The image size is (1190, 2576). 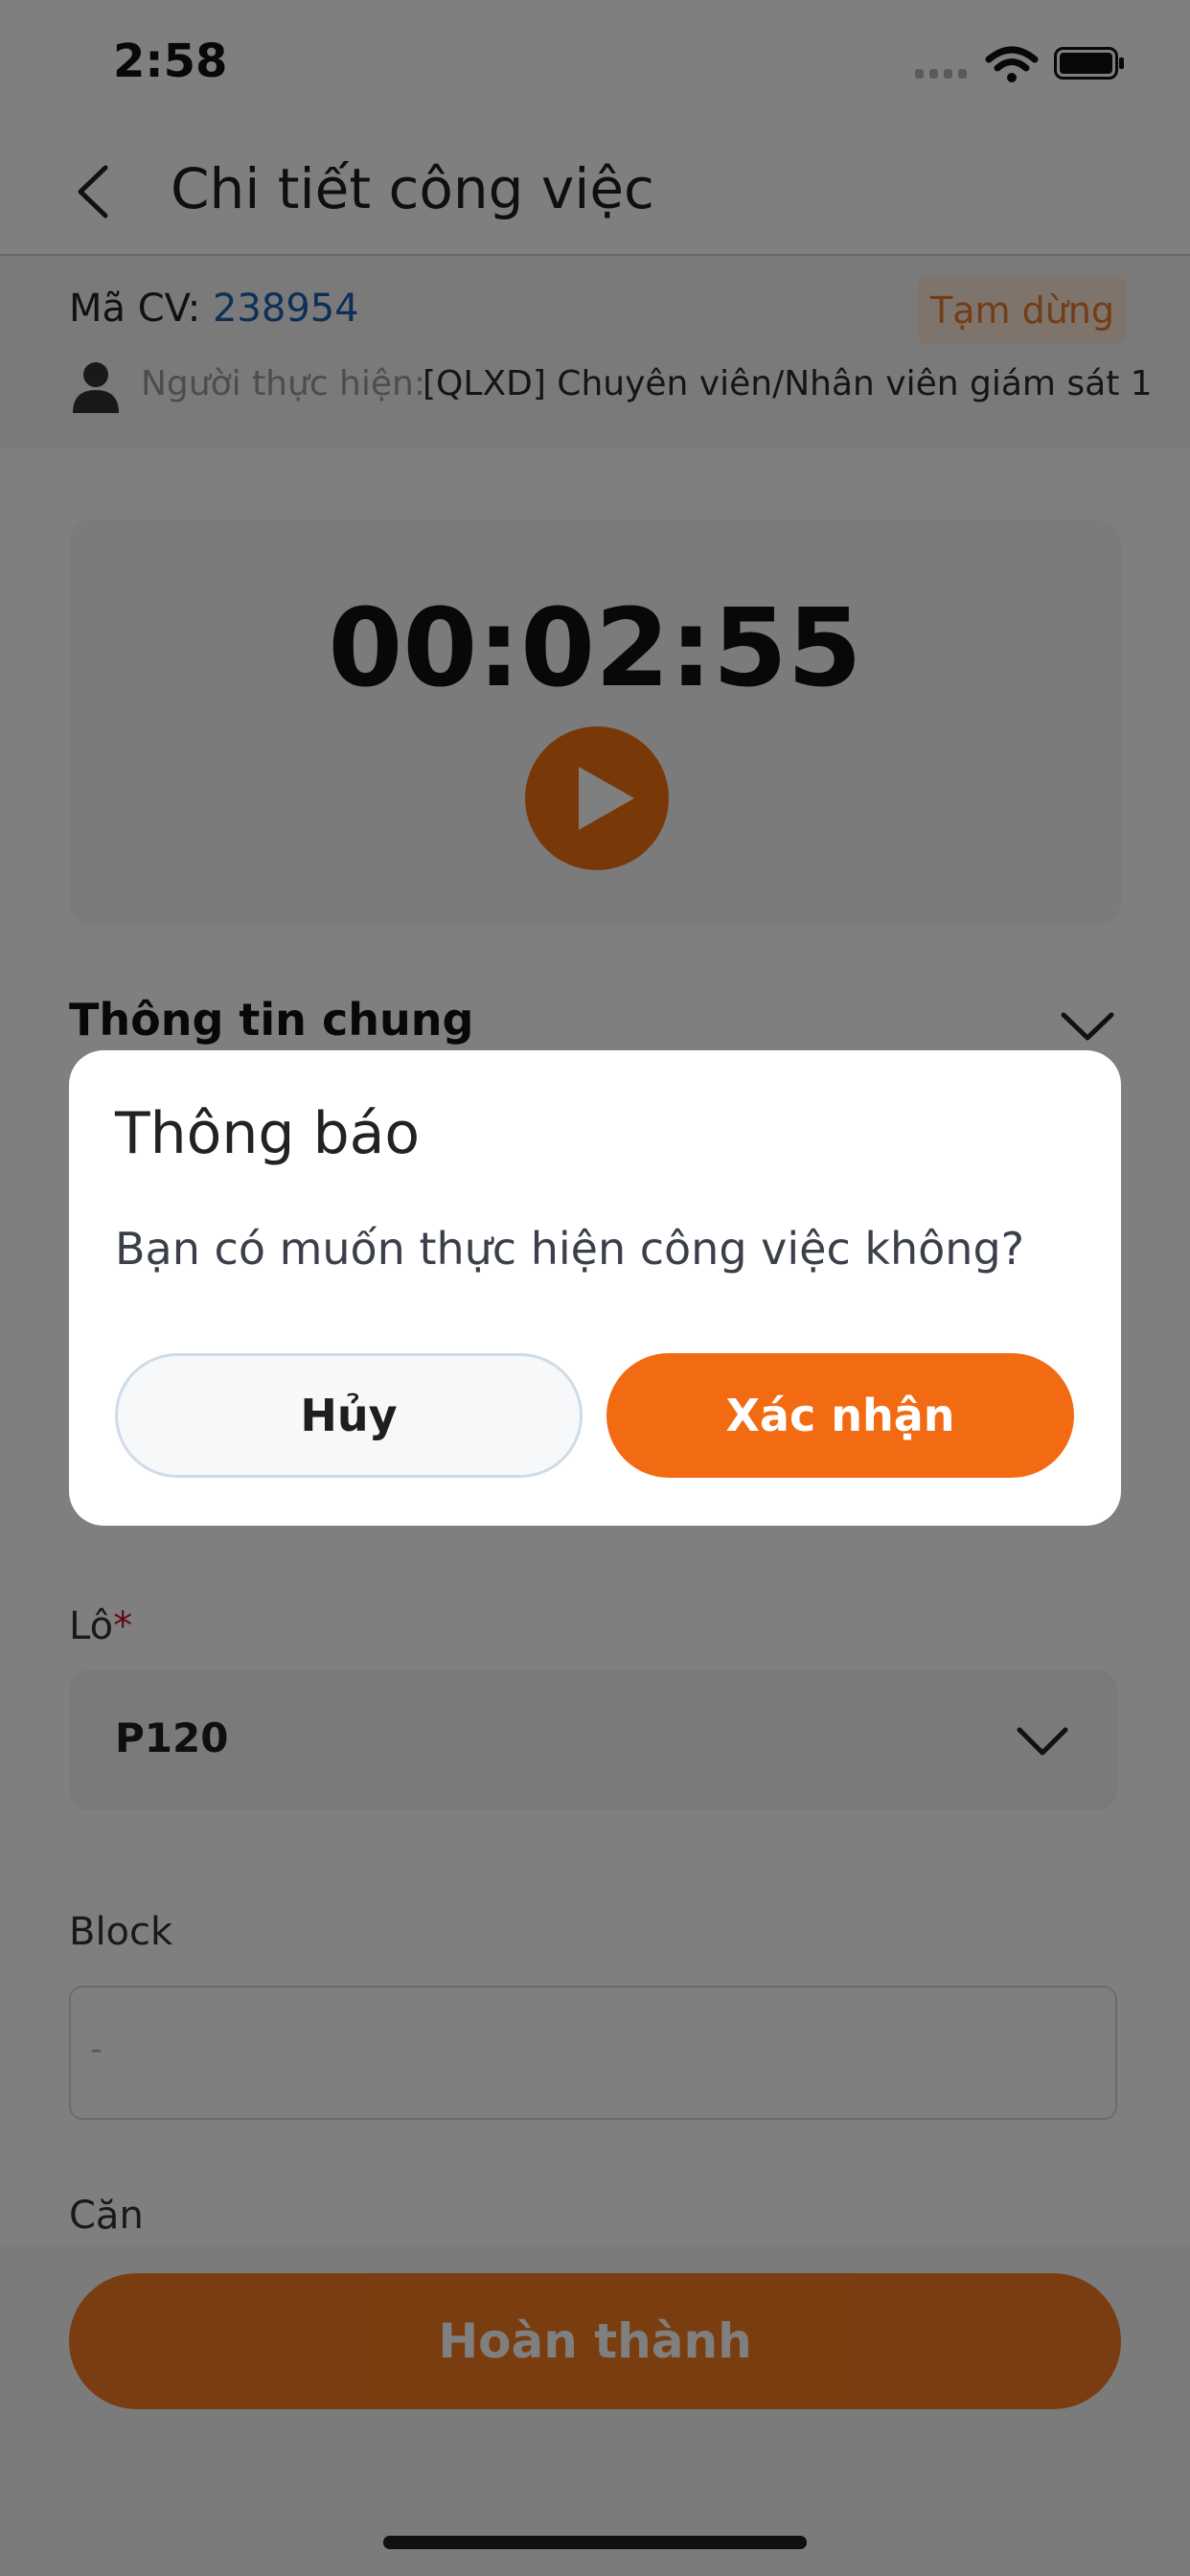 What do you see at coordinates (595, 2542) in the screenshot?
I see `home-indicator` at bounding box center [595, 2542].